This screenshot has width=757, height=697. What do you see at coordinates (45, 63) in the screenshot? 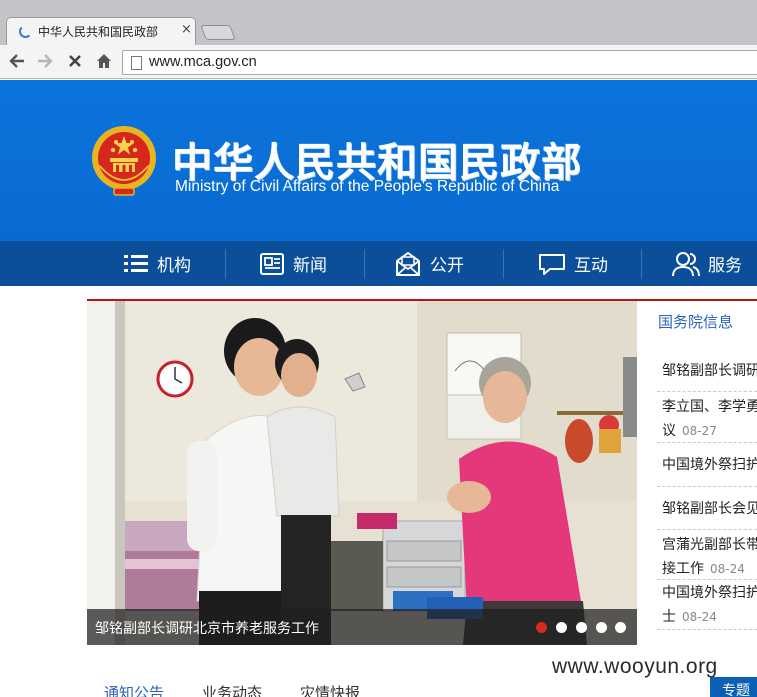
I see `forward-arrow-icon` at bounding box center [45, 63].